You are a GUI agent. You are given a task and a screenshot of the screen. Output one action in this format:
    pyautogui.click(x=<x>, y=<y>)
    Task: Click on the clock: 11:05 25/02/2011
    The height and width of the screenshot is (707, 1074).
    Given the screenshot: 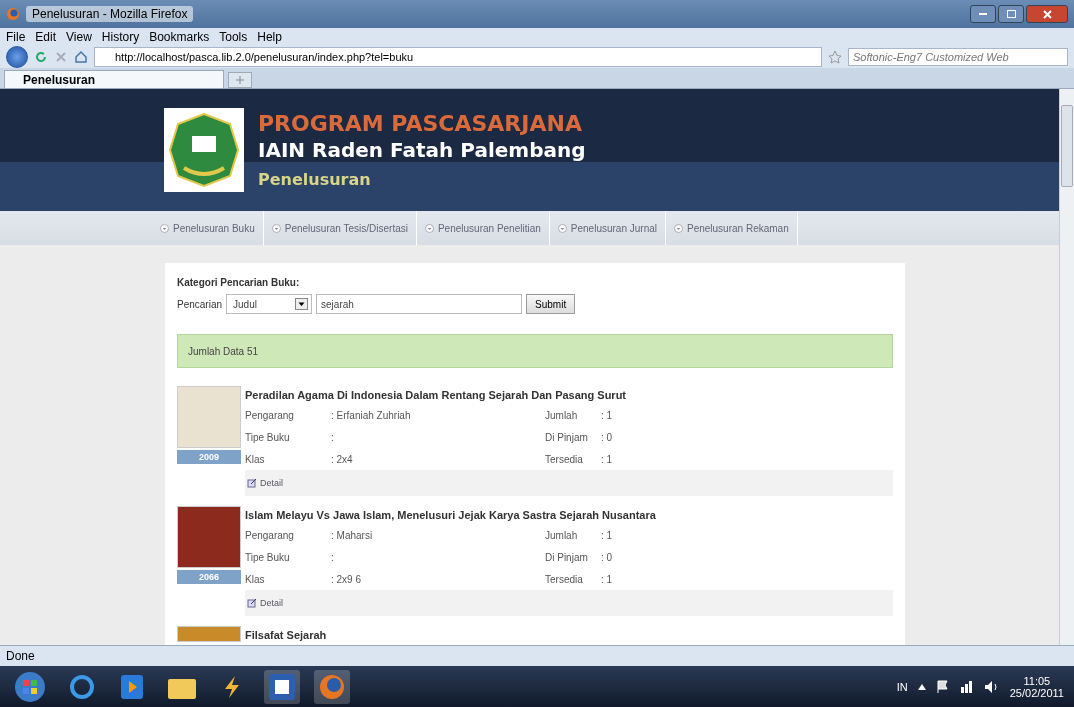 What is the action you would take?
    pyautogui.click(x=1036, y=686)
    